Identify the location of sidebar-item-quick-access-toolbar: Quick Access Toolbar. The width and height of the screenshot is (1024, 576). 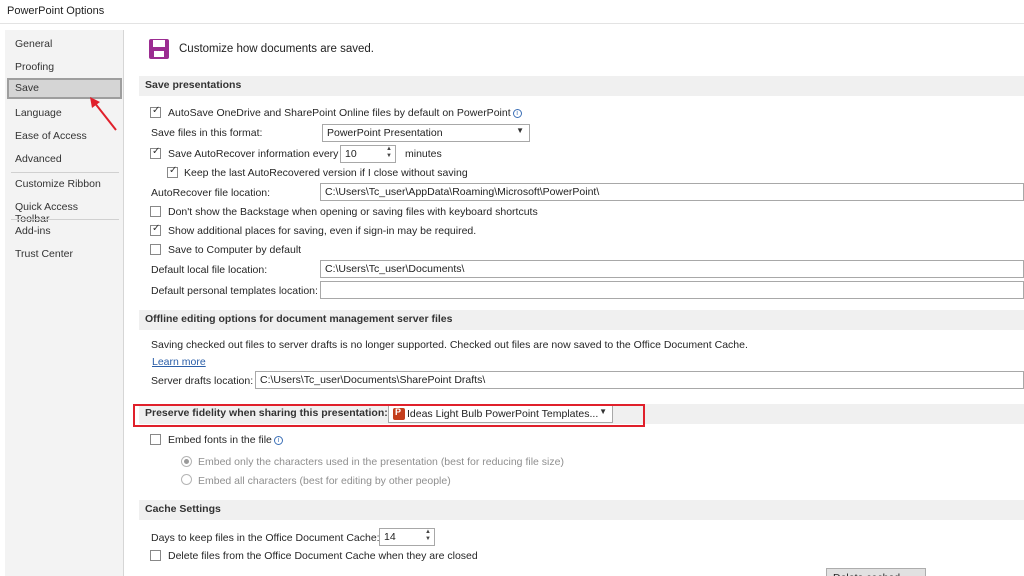
(64, 211).